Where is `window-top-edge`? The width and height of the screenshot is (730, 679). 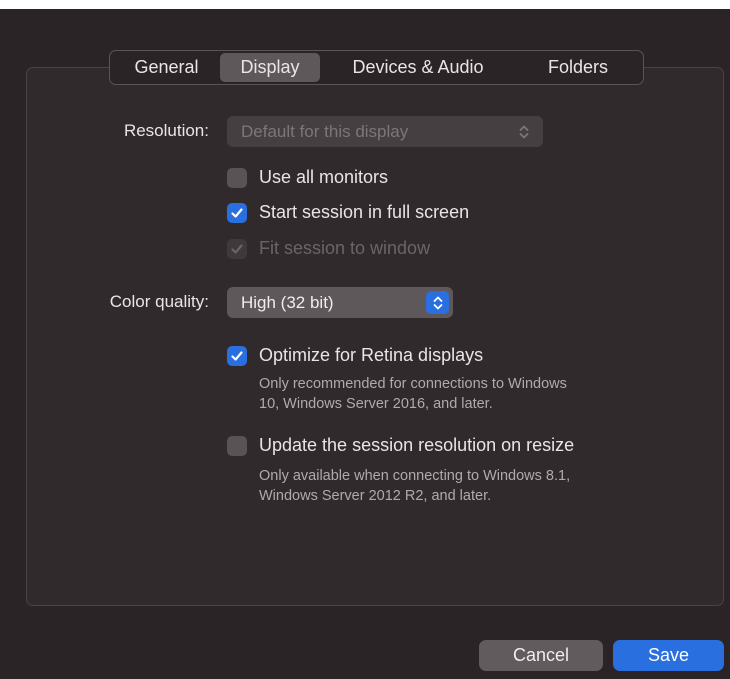
window-top-edge is located at coordinates (365, 4).